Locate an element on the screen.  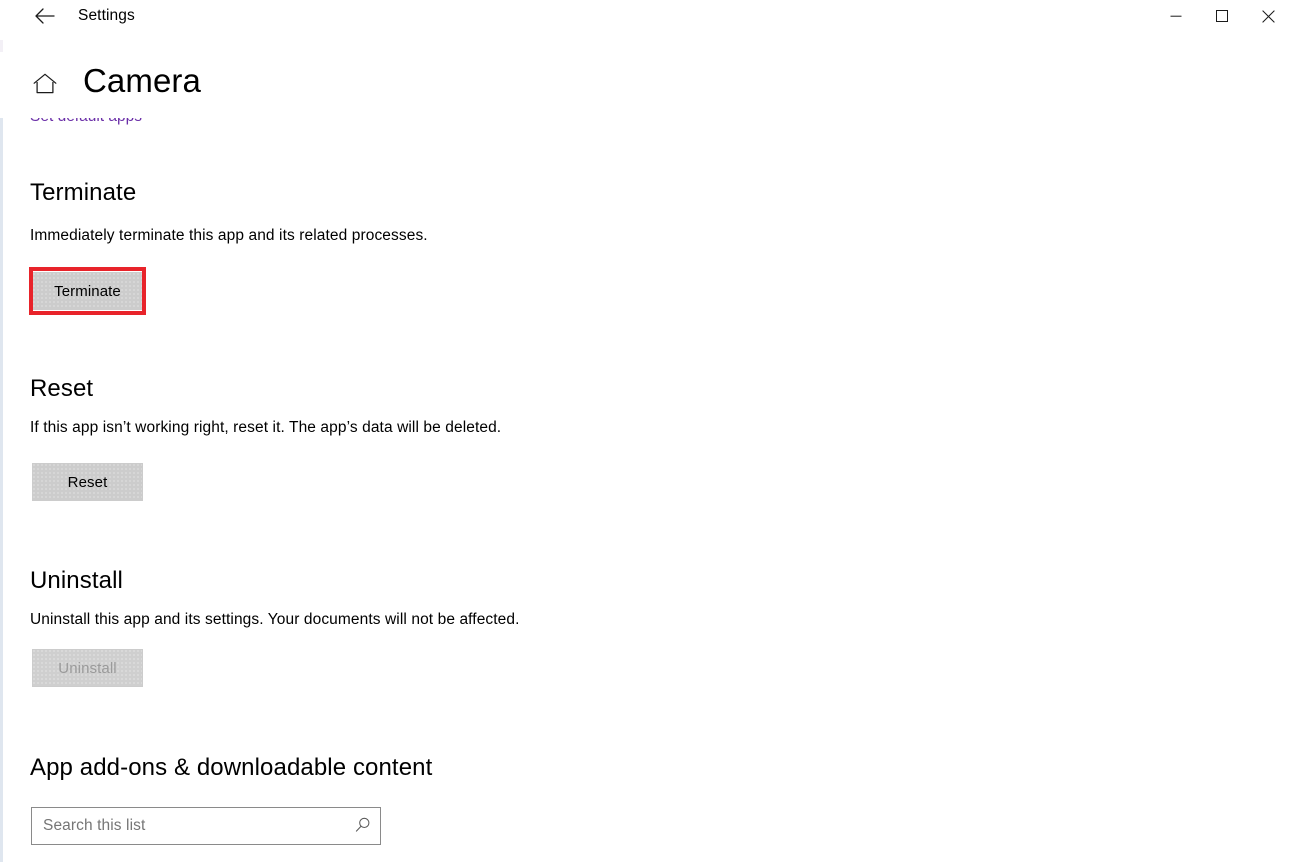
search-icon is located at coordinates (363, 826).